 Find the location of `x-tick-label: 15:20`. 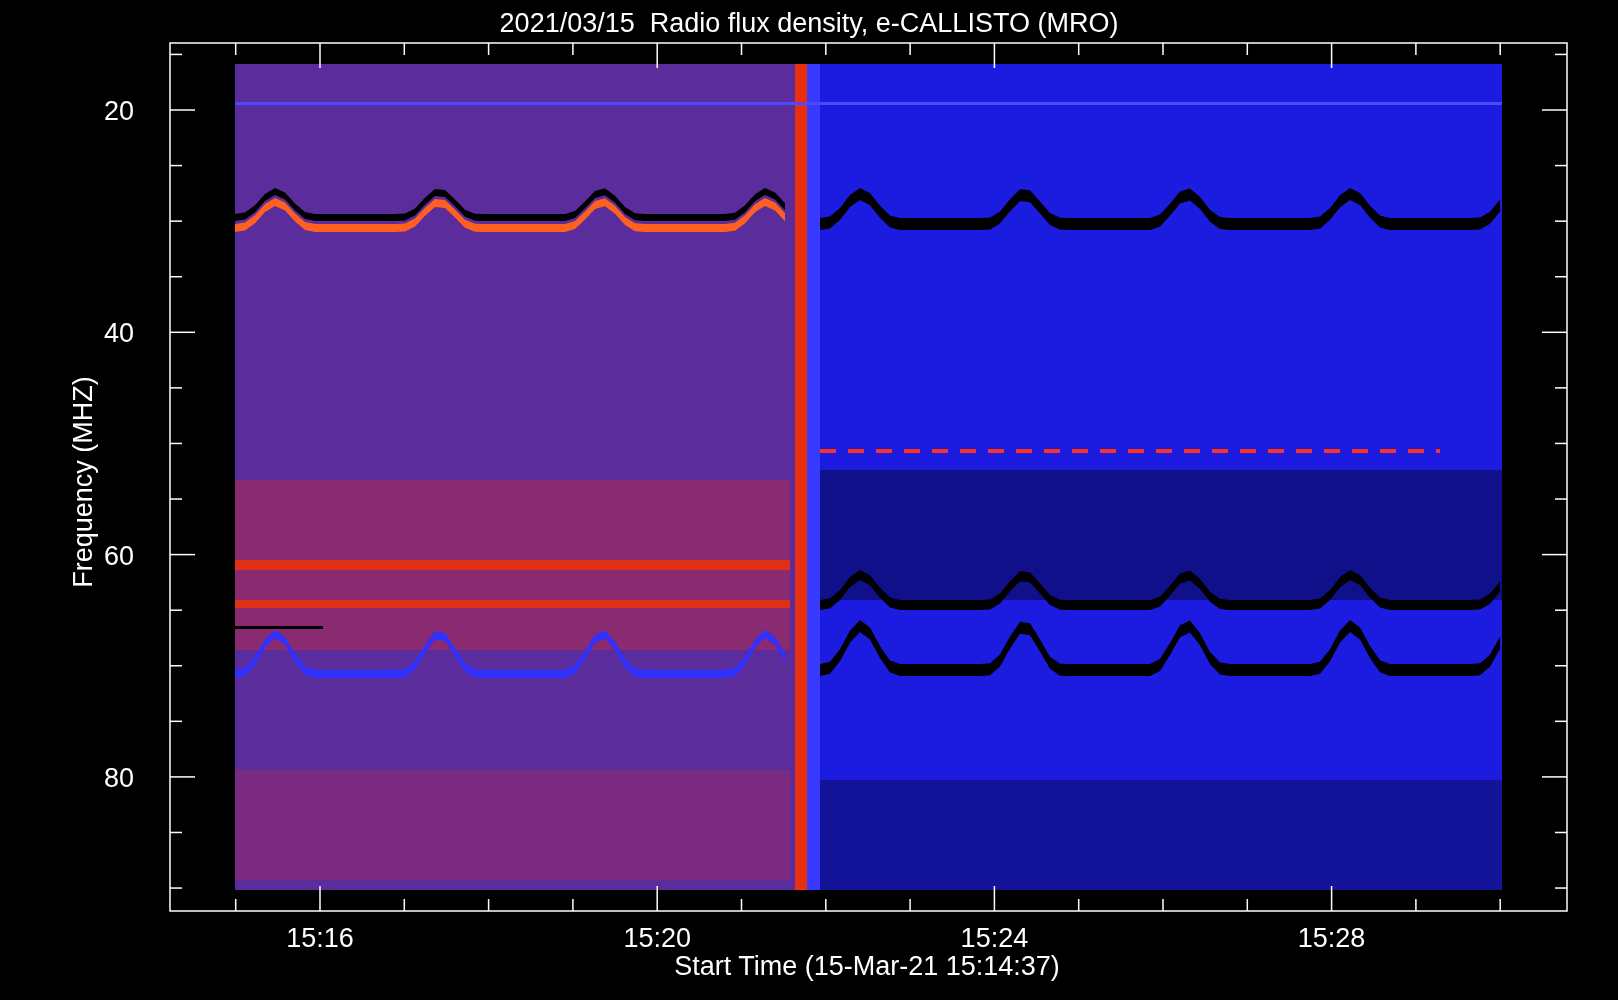

x-tick-label: 15:20 is located at coordinates (657, 938).